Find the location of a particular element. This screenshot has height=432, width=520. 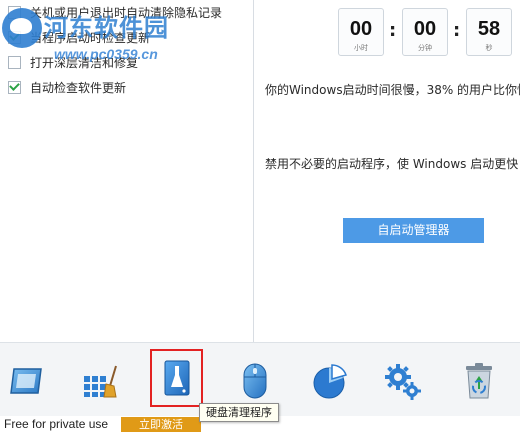

tool-disk-analyzer is located at coordinates (330, 381).